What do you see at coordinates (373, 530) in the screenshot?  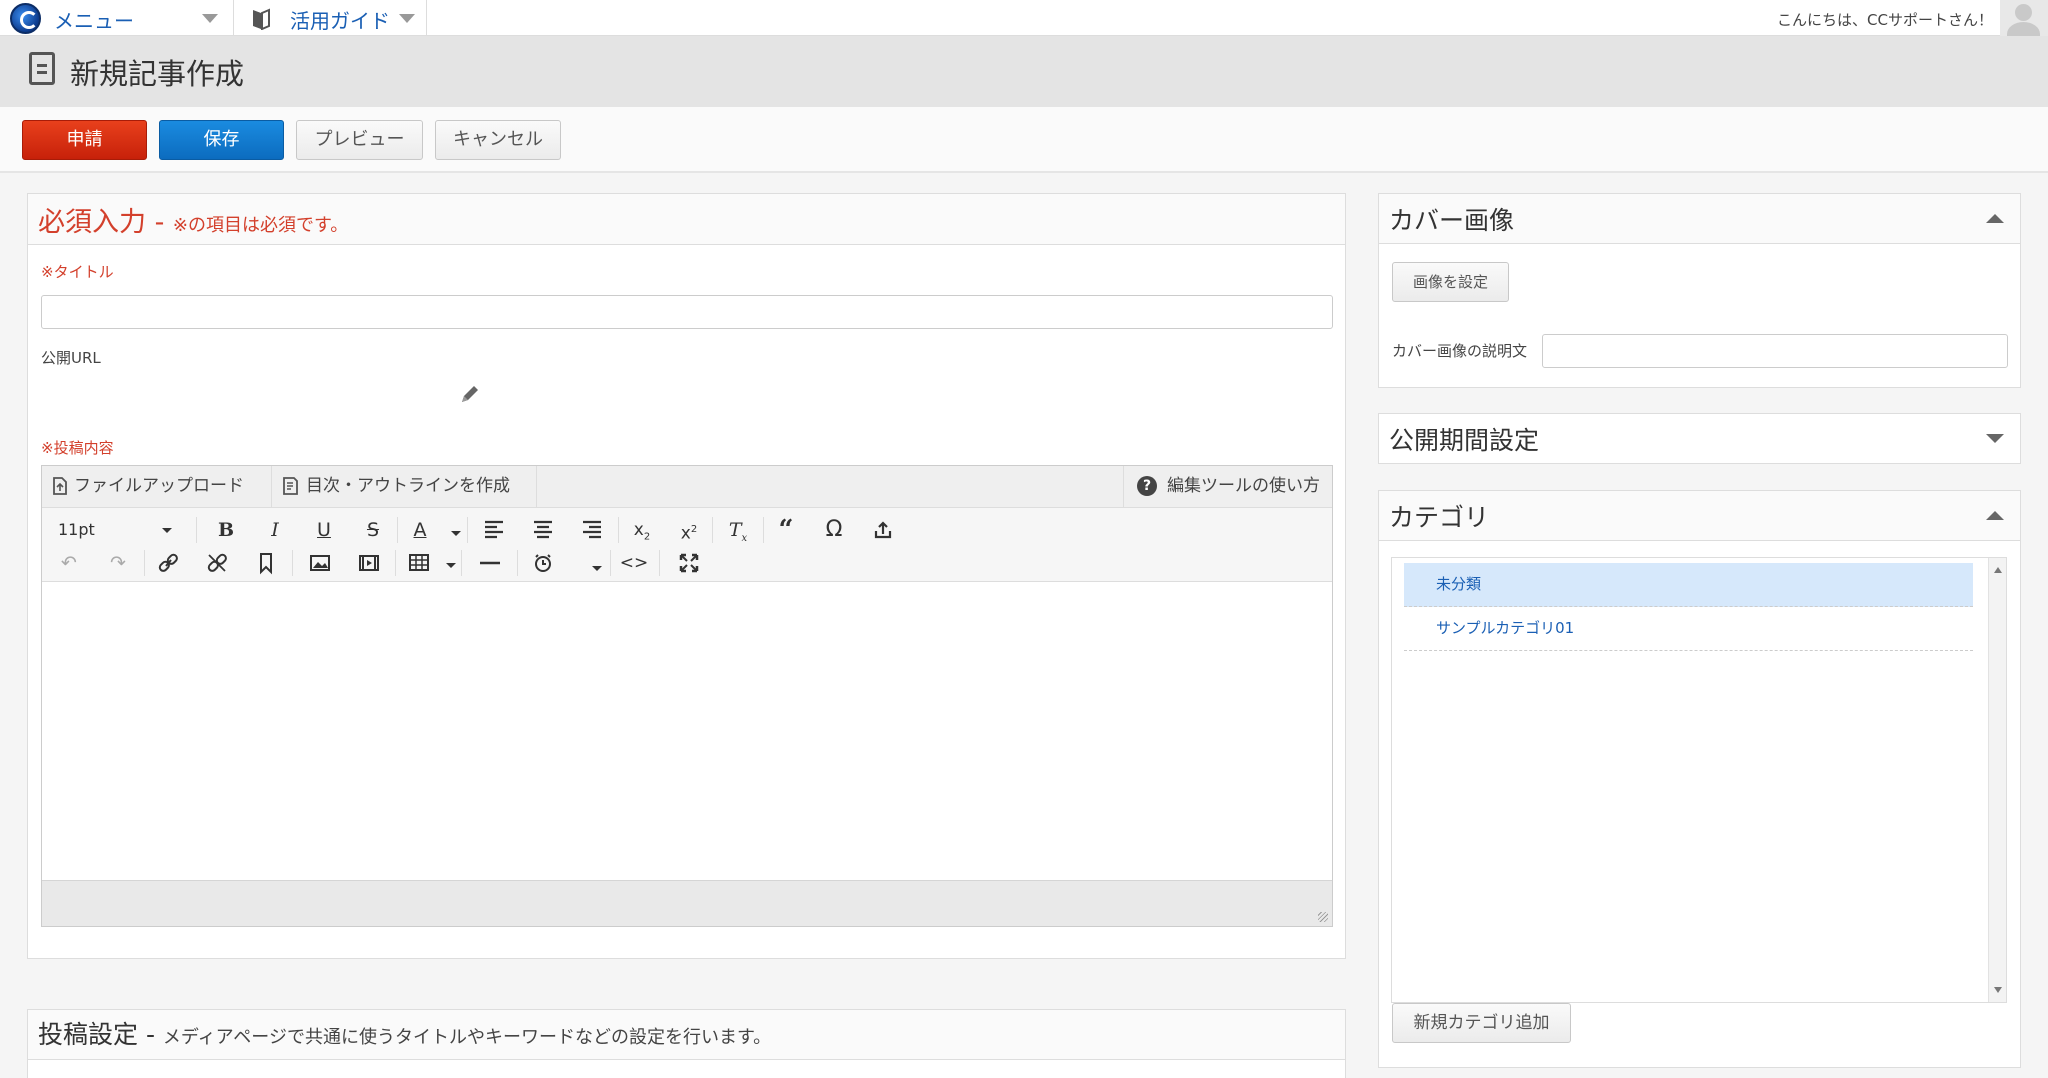 I see `strikethrough-icon: S` at bounding box center [373, 530].